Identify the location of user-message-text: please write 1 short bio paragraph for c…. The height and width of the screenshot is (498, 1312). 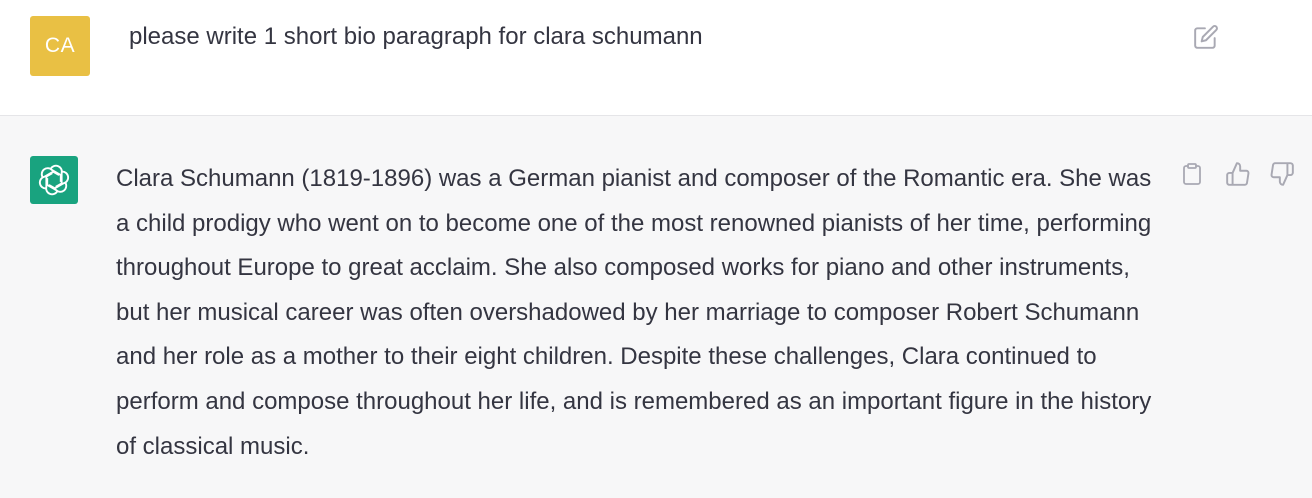
(416, 36).